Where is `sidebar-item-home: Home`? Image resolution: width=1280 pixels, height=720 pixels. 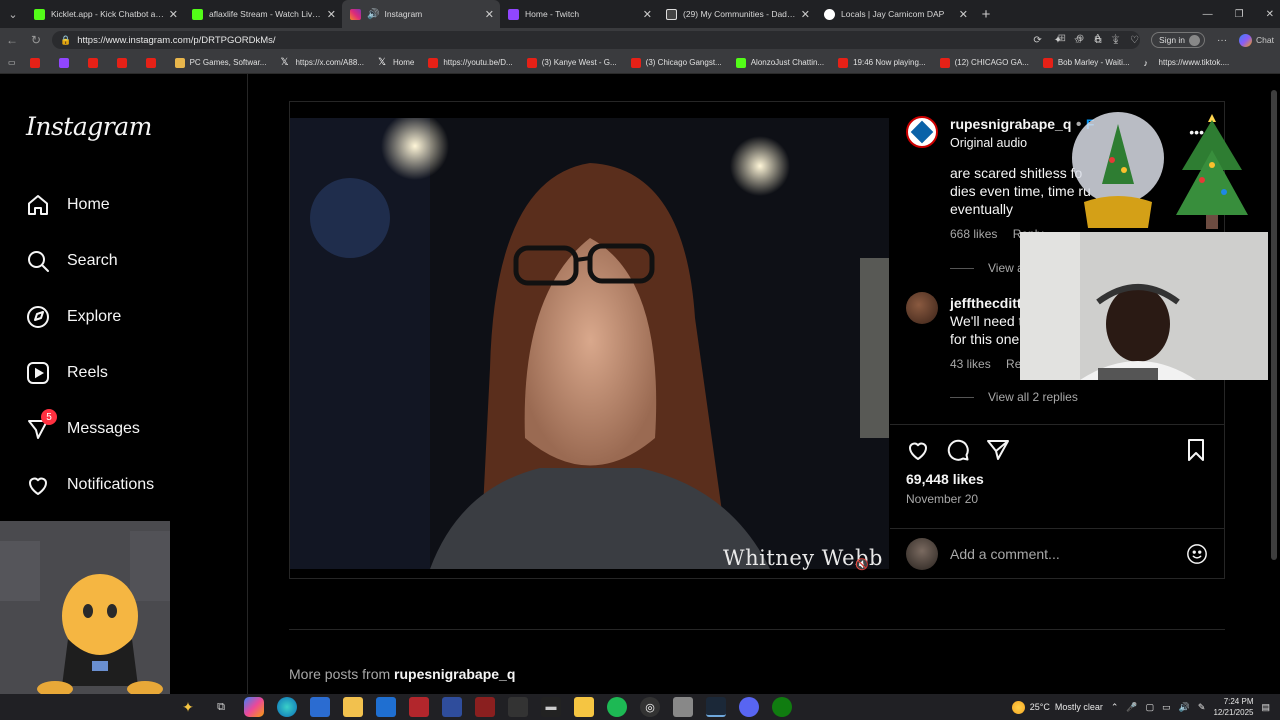 sidebar-item-home: Home is located at coordinates (68, 205).